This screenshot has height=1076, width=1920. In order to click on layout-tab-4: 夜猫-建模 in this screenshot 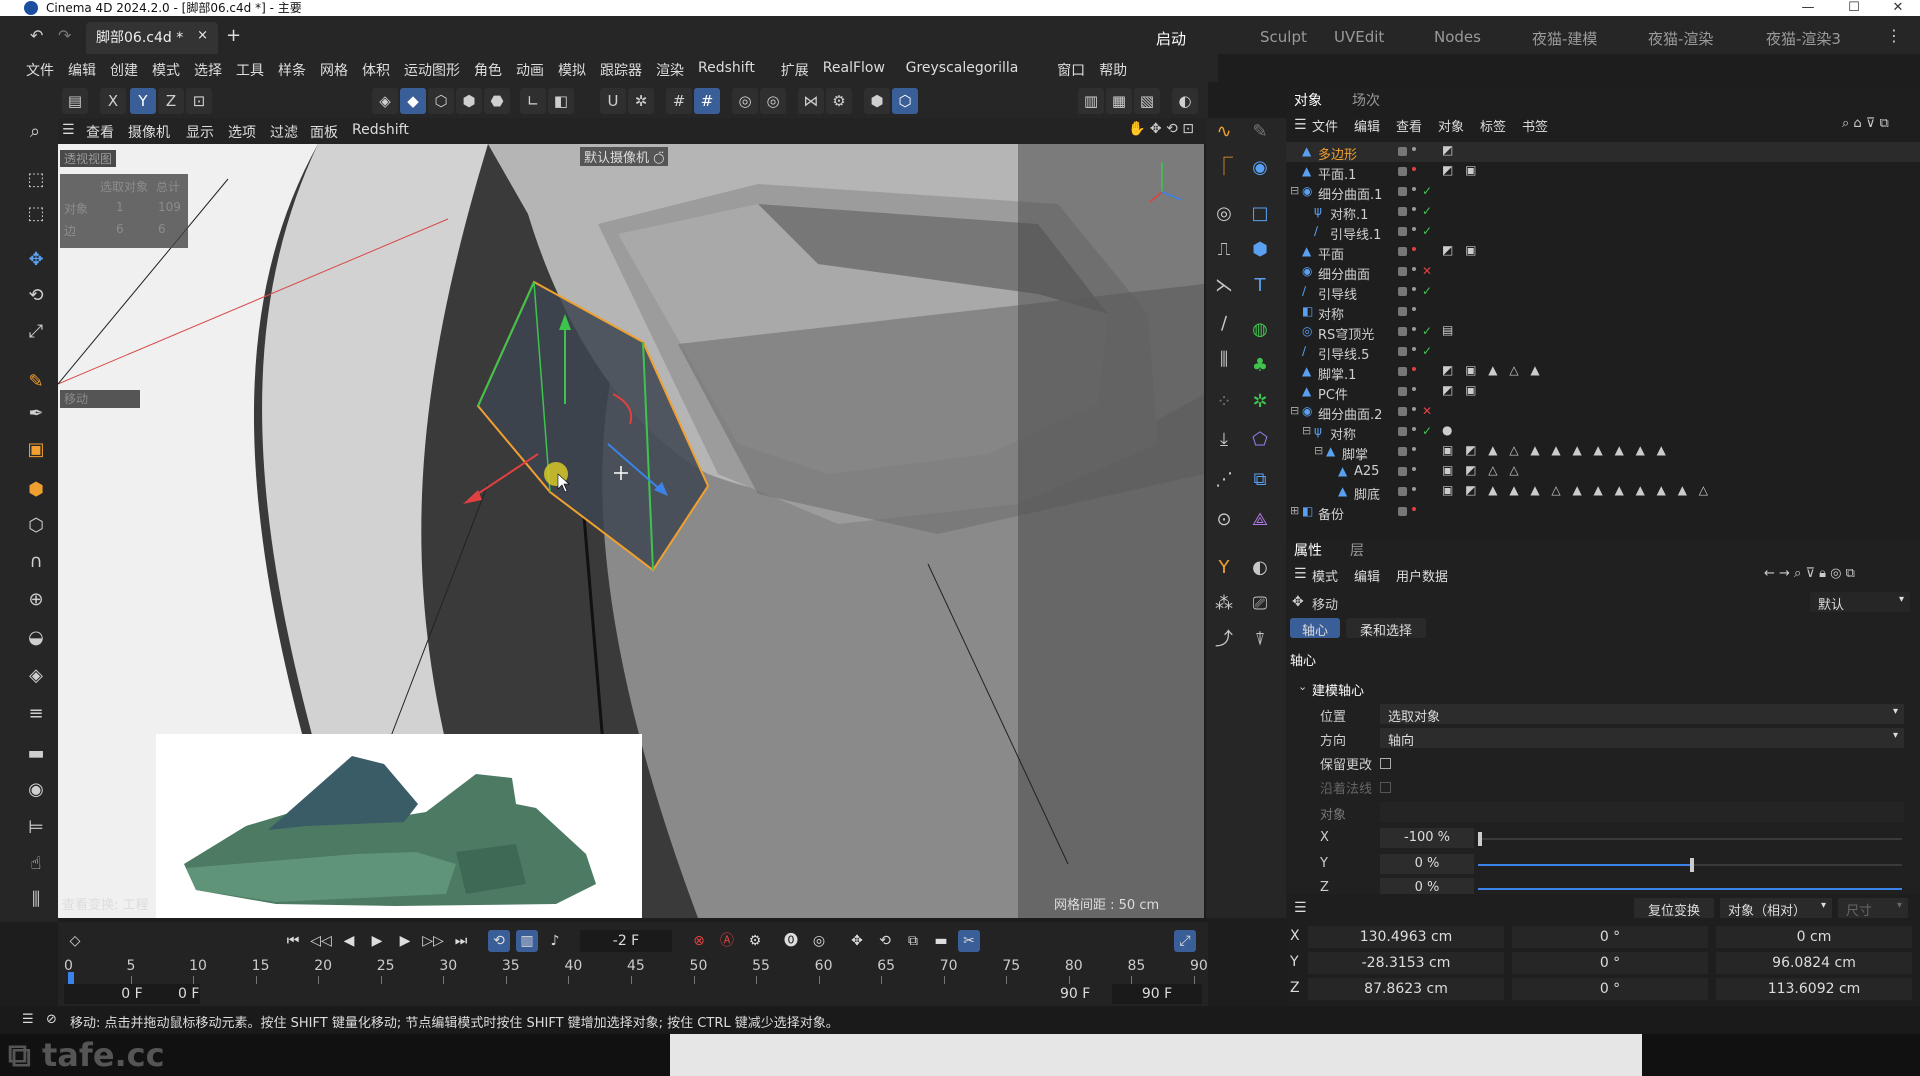, I will do `click(1564, 38)`.